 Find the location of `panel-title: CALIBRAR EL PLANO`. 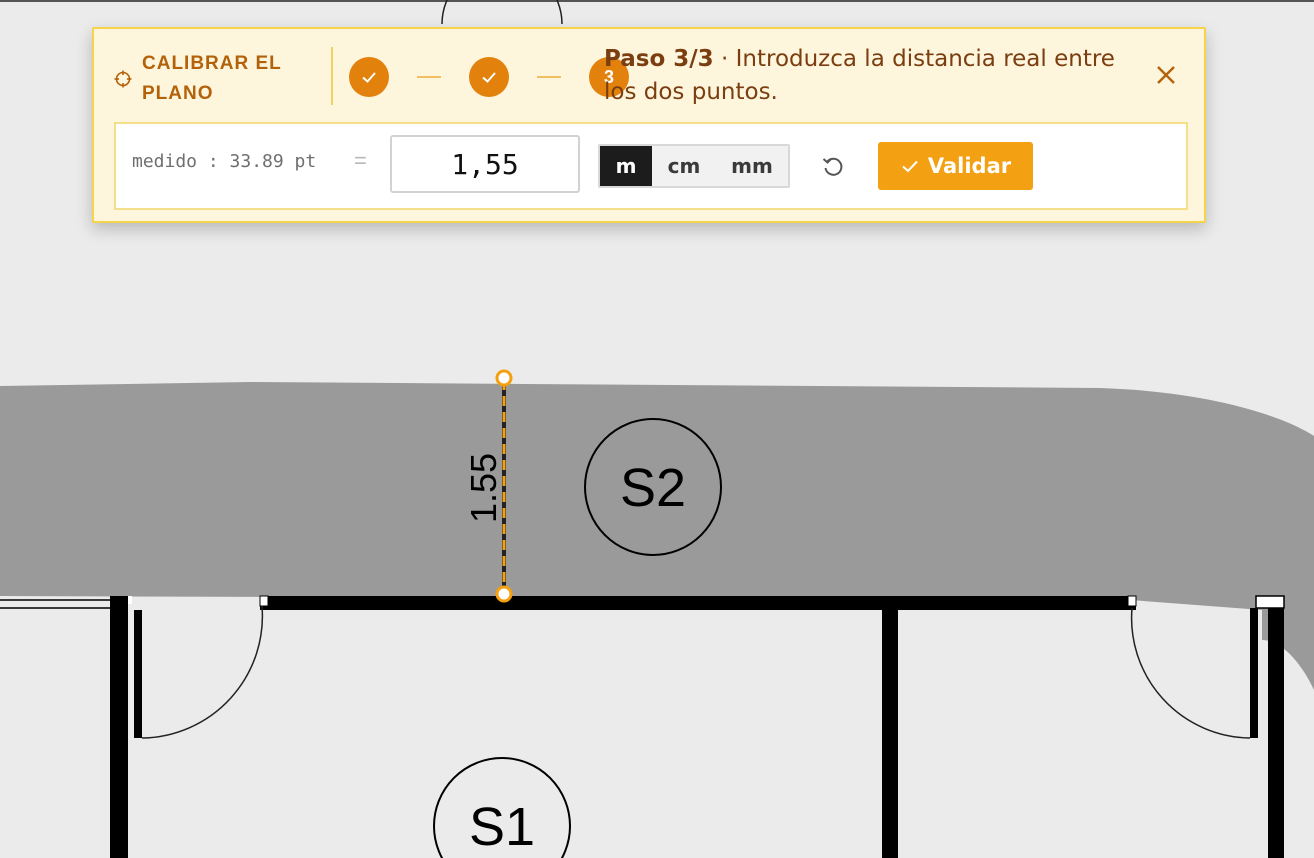

panel-title: CALIBRAR EL PLANO is located at coordinates (212, 78).